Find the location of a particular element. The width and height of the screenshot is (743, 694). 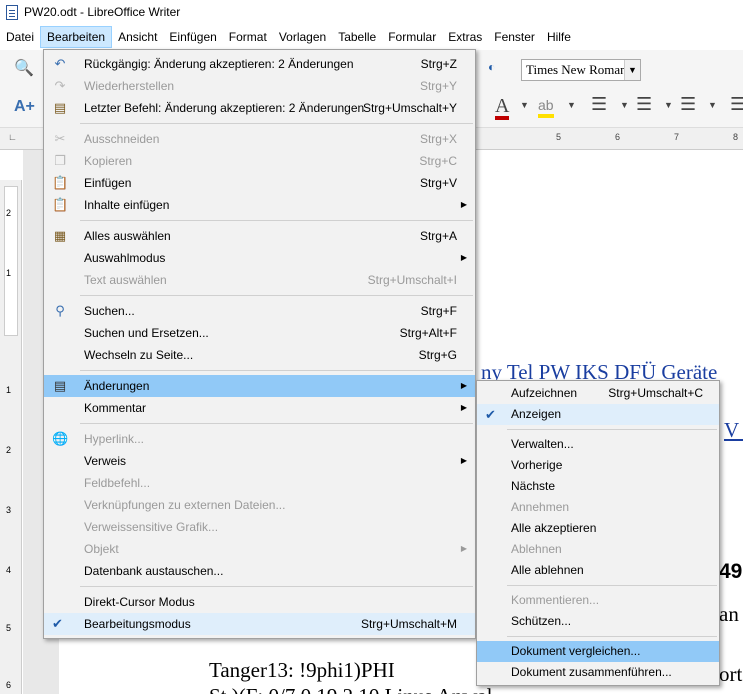

menu-item-select-text: Text auswählen Strg+Umschalt+I is located at coordinates (259, 280).